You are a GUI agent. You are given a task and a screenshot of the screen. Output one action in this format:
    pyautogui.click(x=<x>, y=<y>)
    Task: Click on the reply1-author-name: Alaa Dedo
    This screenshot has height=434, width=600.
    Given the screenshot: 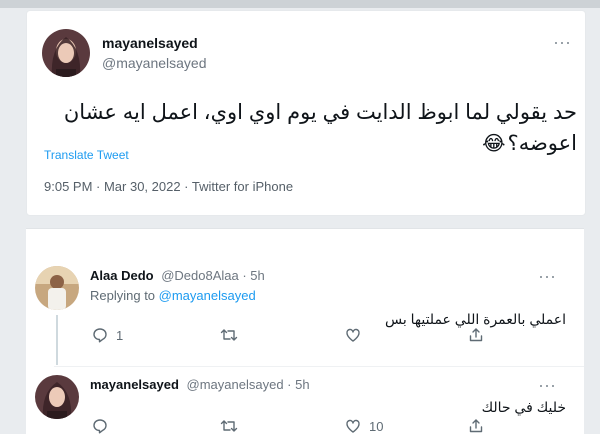 What is the action you would take?
    pyautogui.click(x=122, y=275)
    